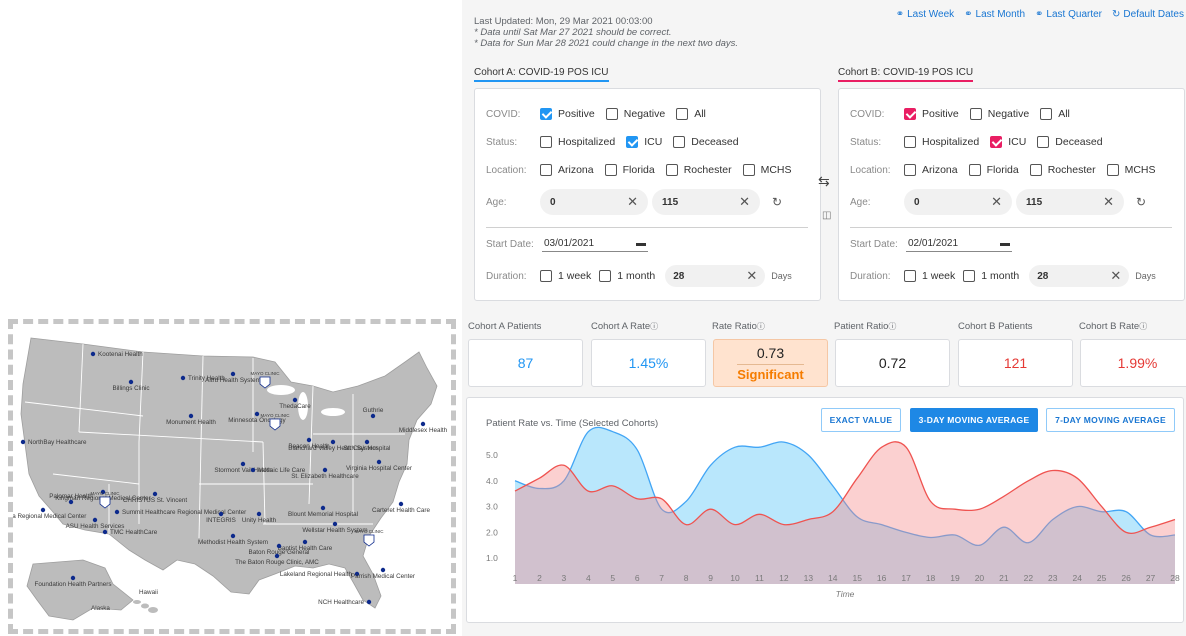  Describe the element at coordinates (974, 420) in the screenshot. I see `three-day-average-button: 3-DAY MOVING AVERAGE` at that location.